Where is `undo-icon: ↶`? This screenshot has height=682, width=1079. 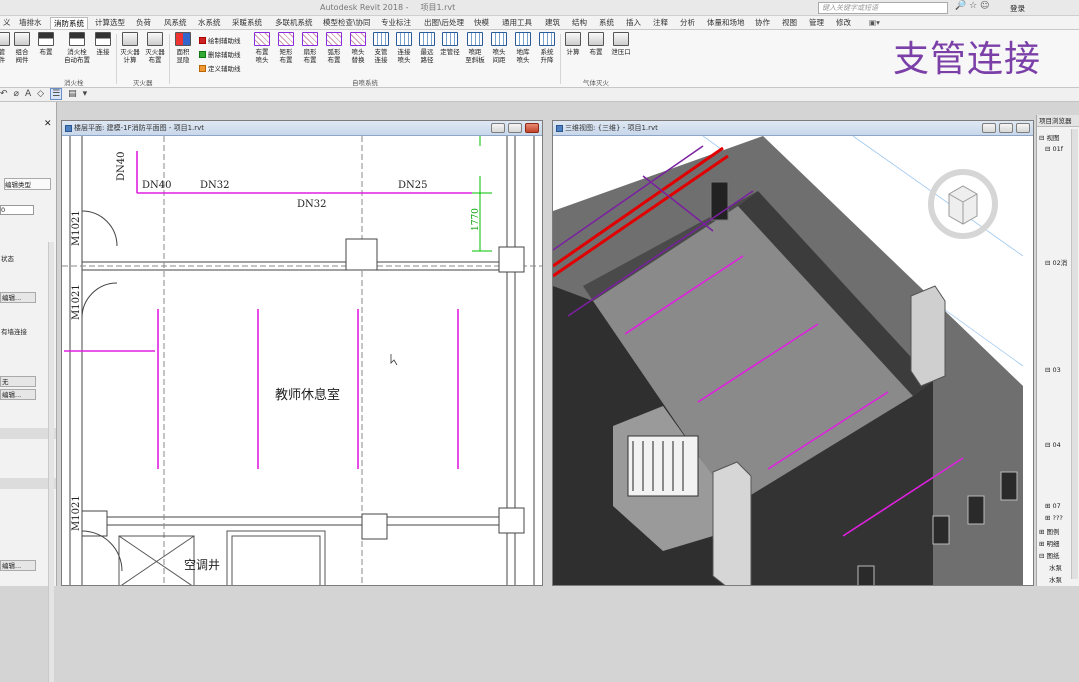
undo-icon: ↶ is located at coordinates (4, 94).